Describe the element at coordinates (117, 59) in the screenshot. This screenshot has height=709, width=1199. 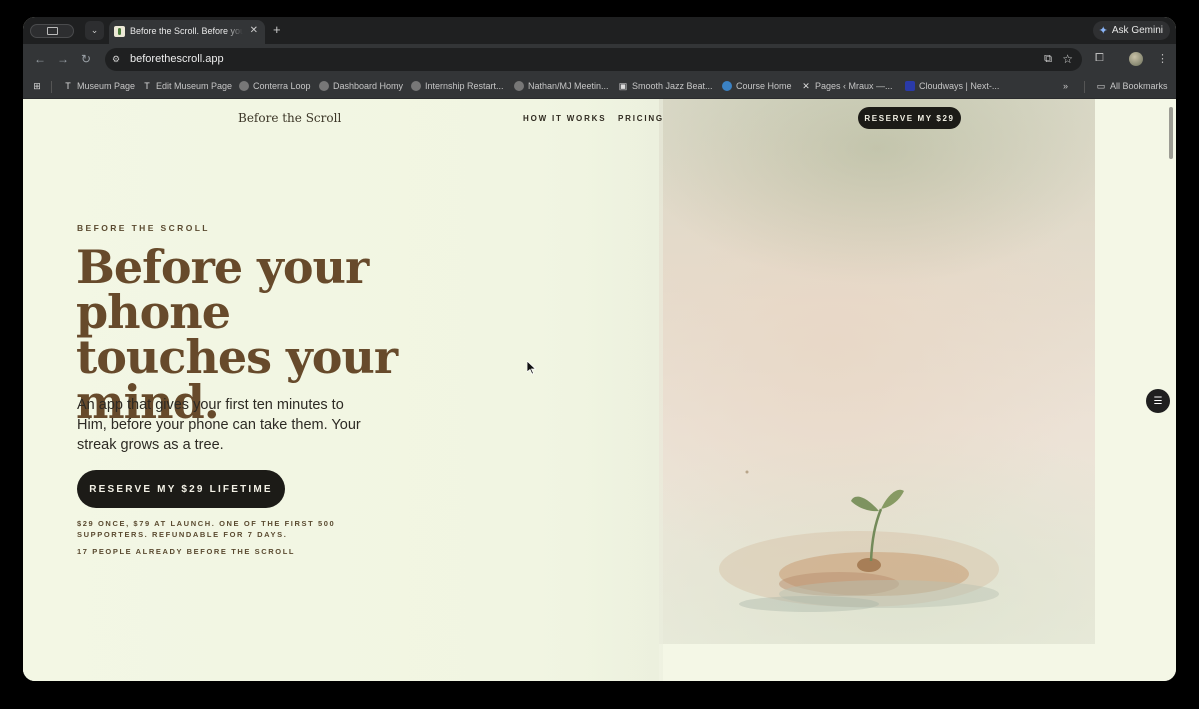
I see `site-settings-icon: ⚙` at that location.